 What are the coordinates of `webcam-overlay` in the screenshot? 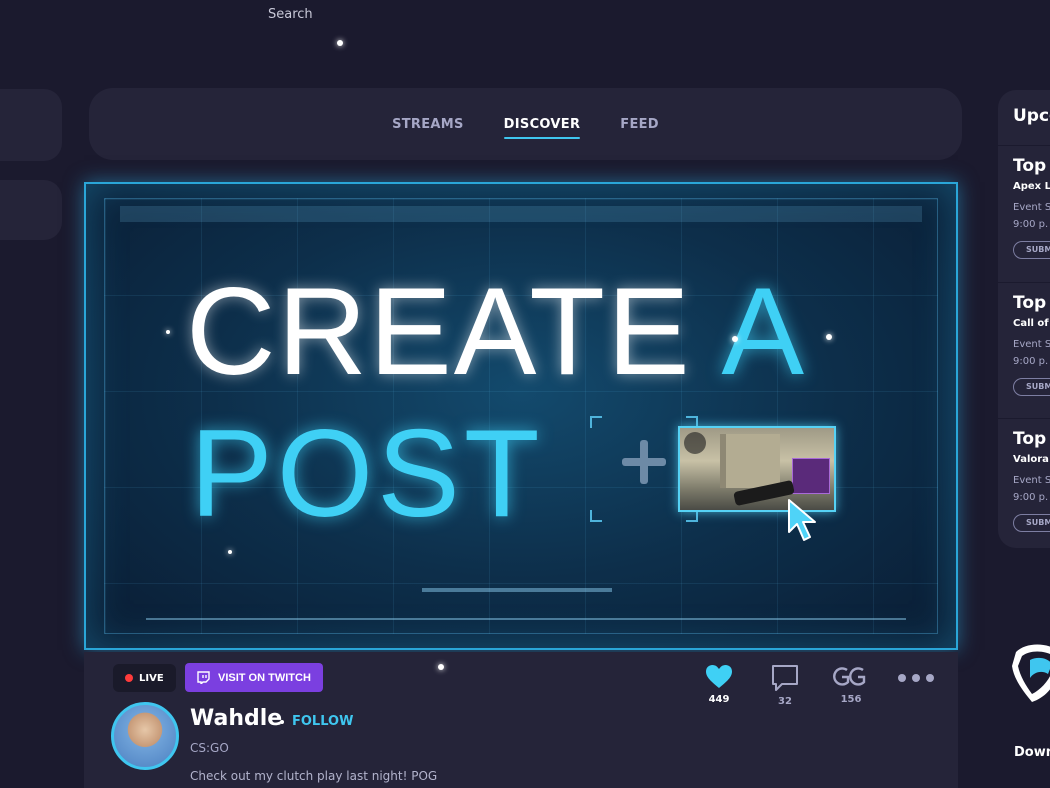 It's located at (811, 476).